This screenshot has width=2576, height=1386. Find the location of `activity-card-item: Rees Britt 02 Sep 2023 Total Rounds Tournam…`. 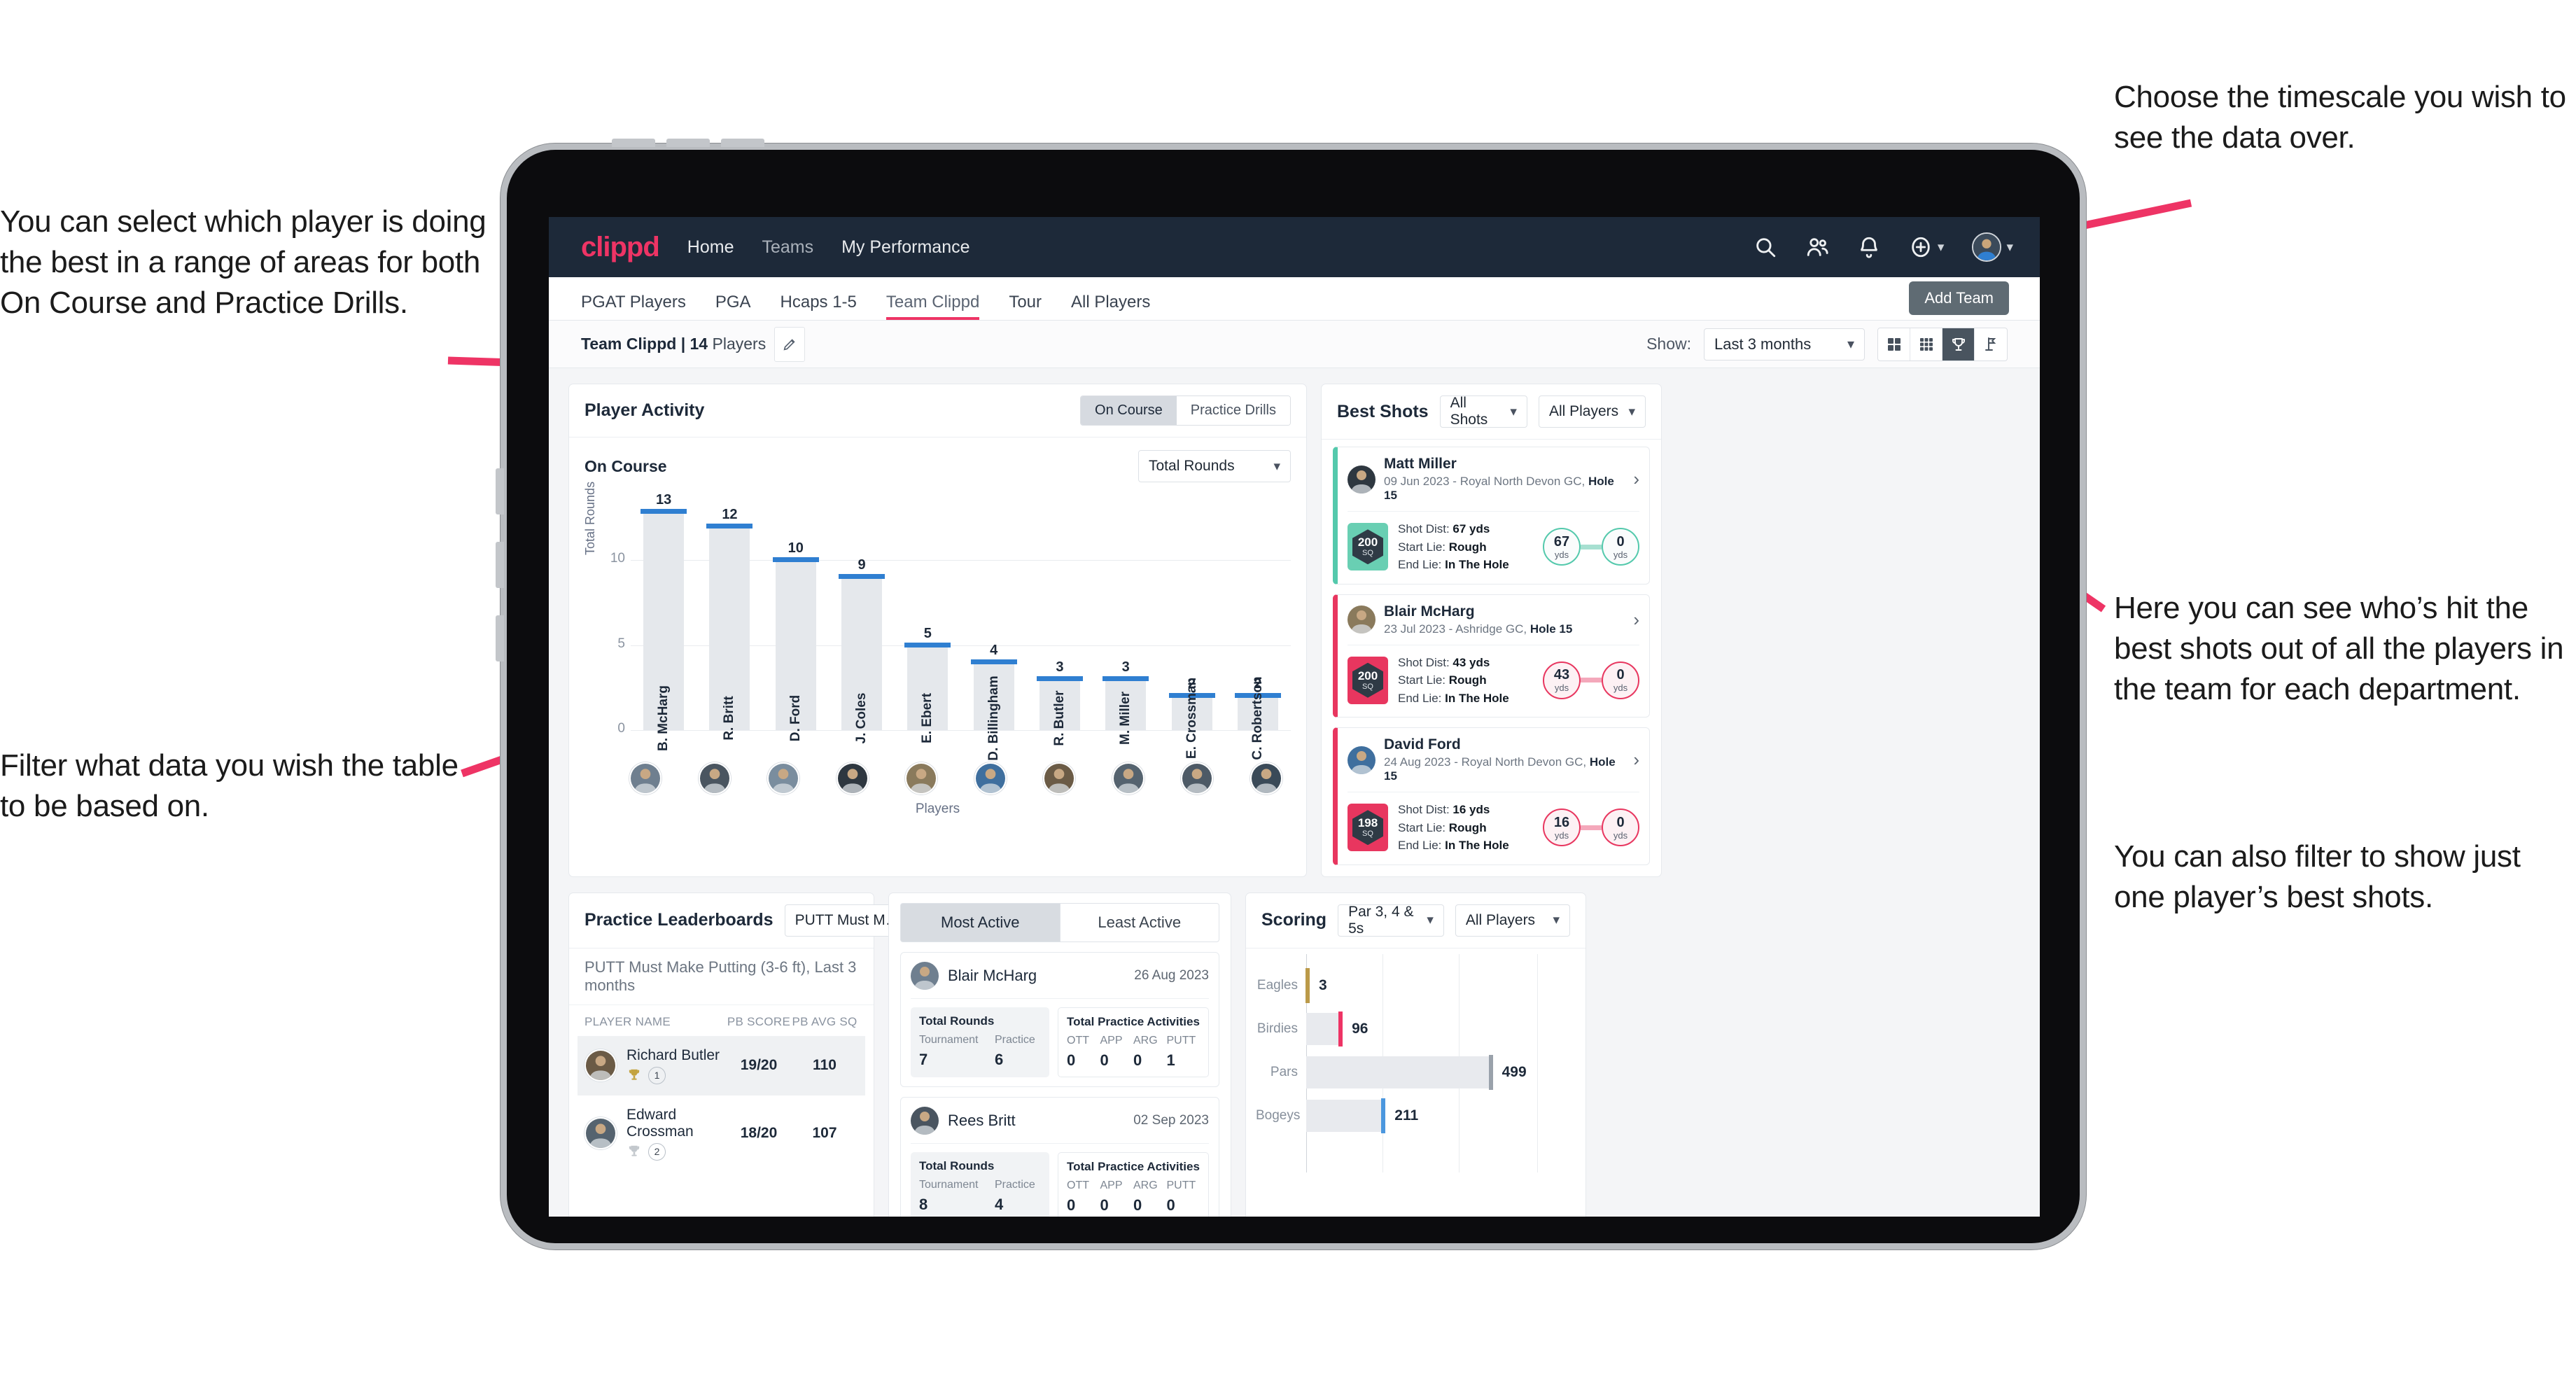

activity-card-item: Rees Britt 02 Sep 2023 Total Rounds Tournam… is located at coordinates (1059, 1156).